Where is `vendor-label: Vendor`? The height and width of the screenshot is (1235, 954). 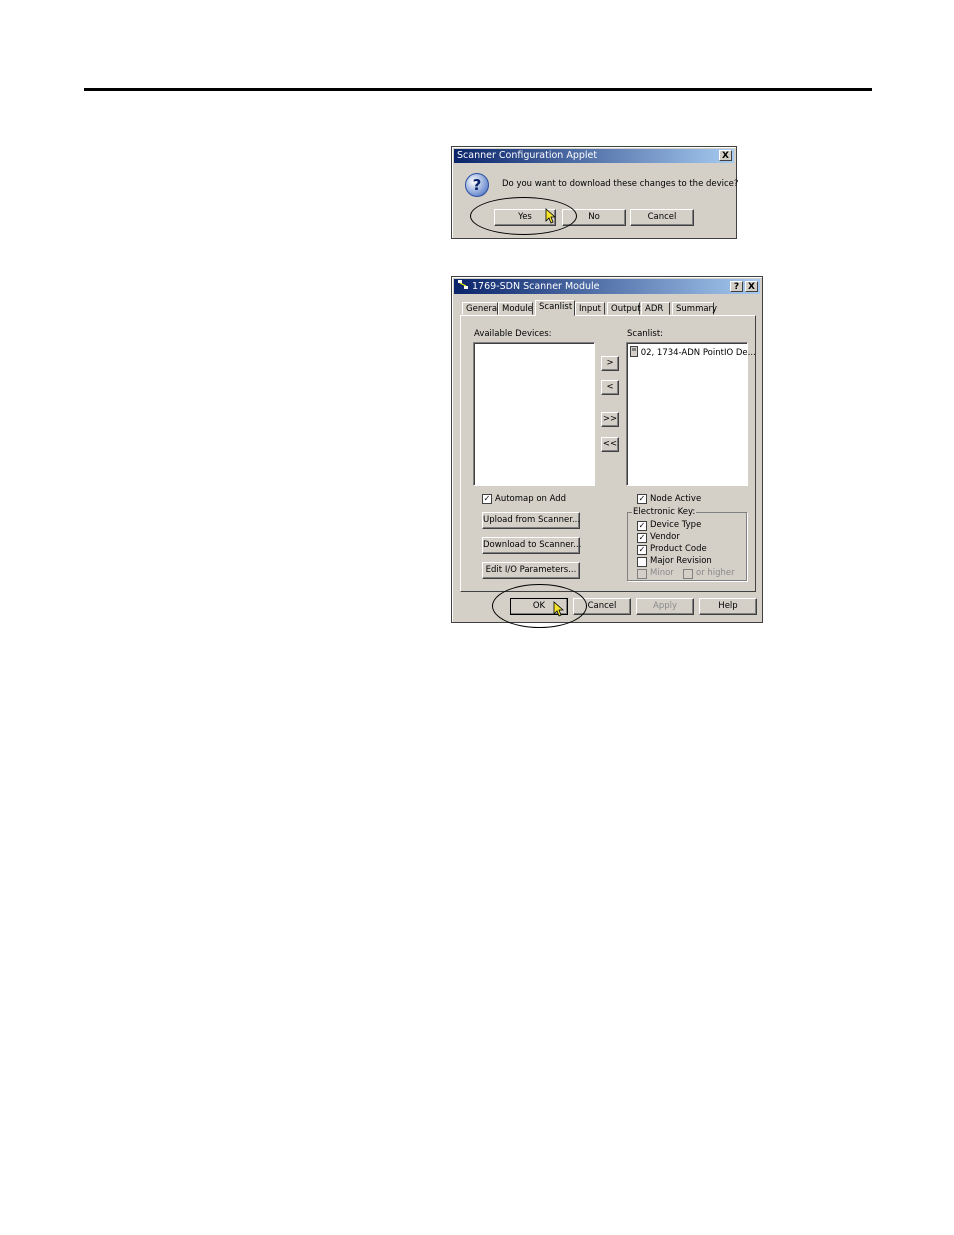
vendor-label: Vendor is located at coordinates (665, 537).